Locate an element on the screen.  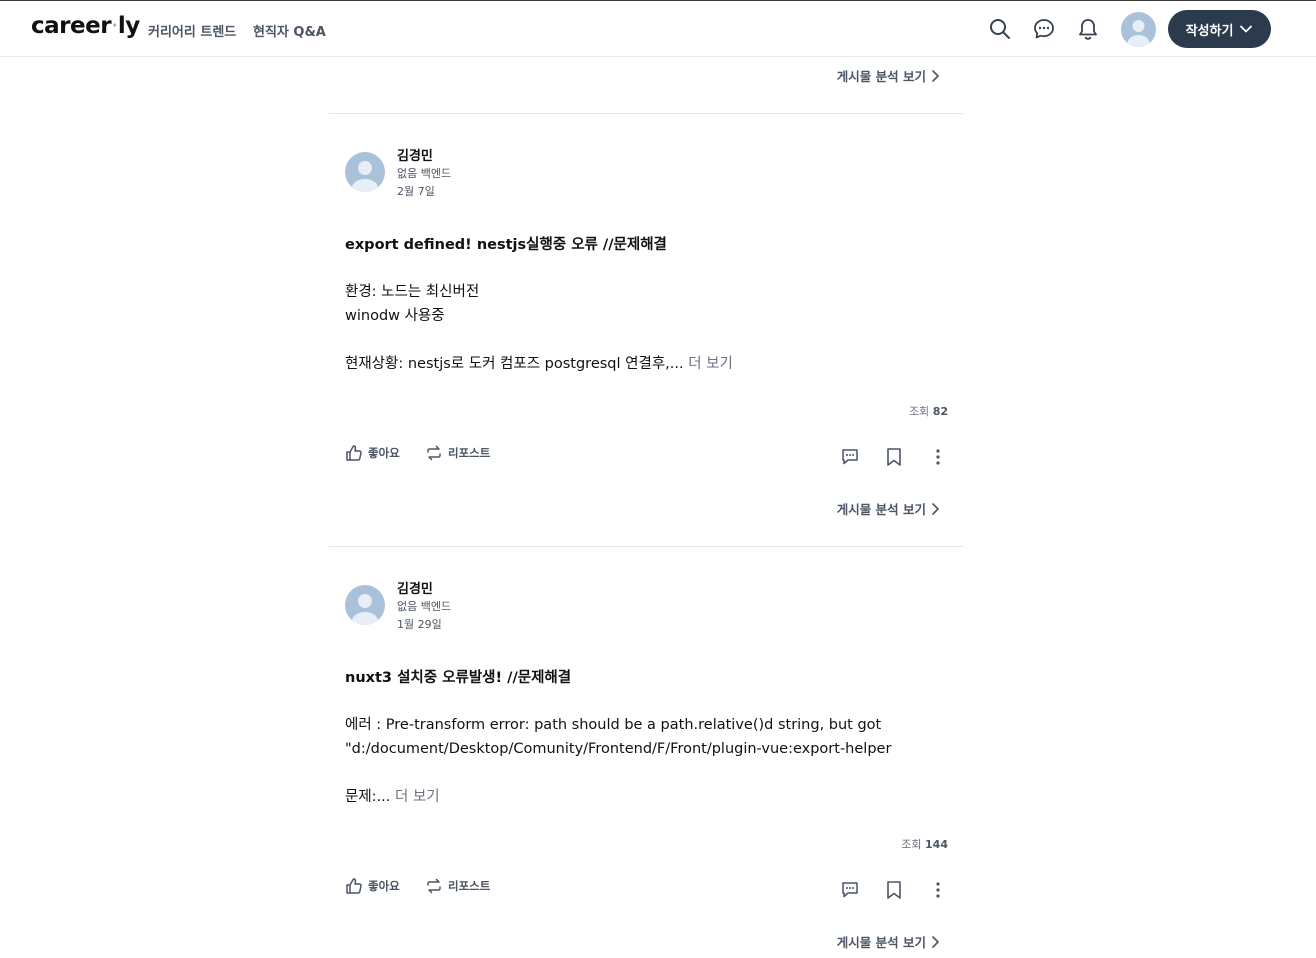
logo-text-end: ly is located at coordinates (128, 26).